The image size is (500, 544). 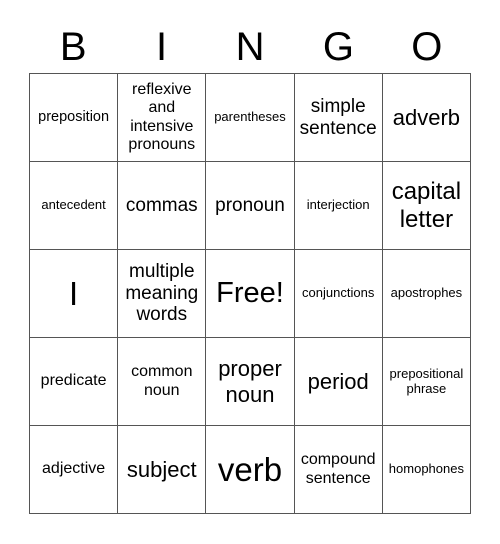 I want to click on bingo-cell: adverb, so click(x=426, y=118).